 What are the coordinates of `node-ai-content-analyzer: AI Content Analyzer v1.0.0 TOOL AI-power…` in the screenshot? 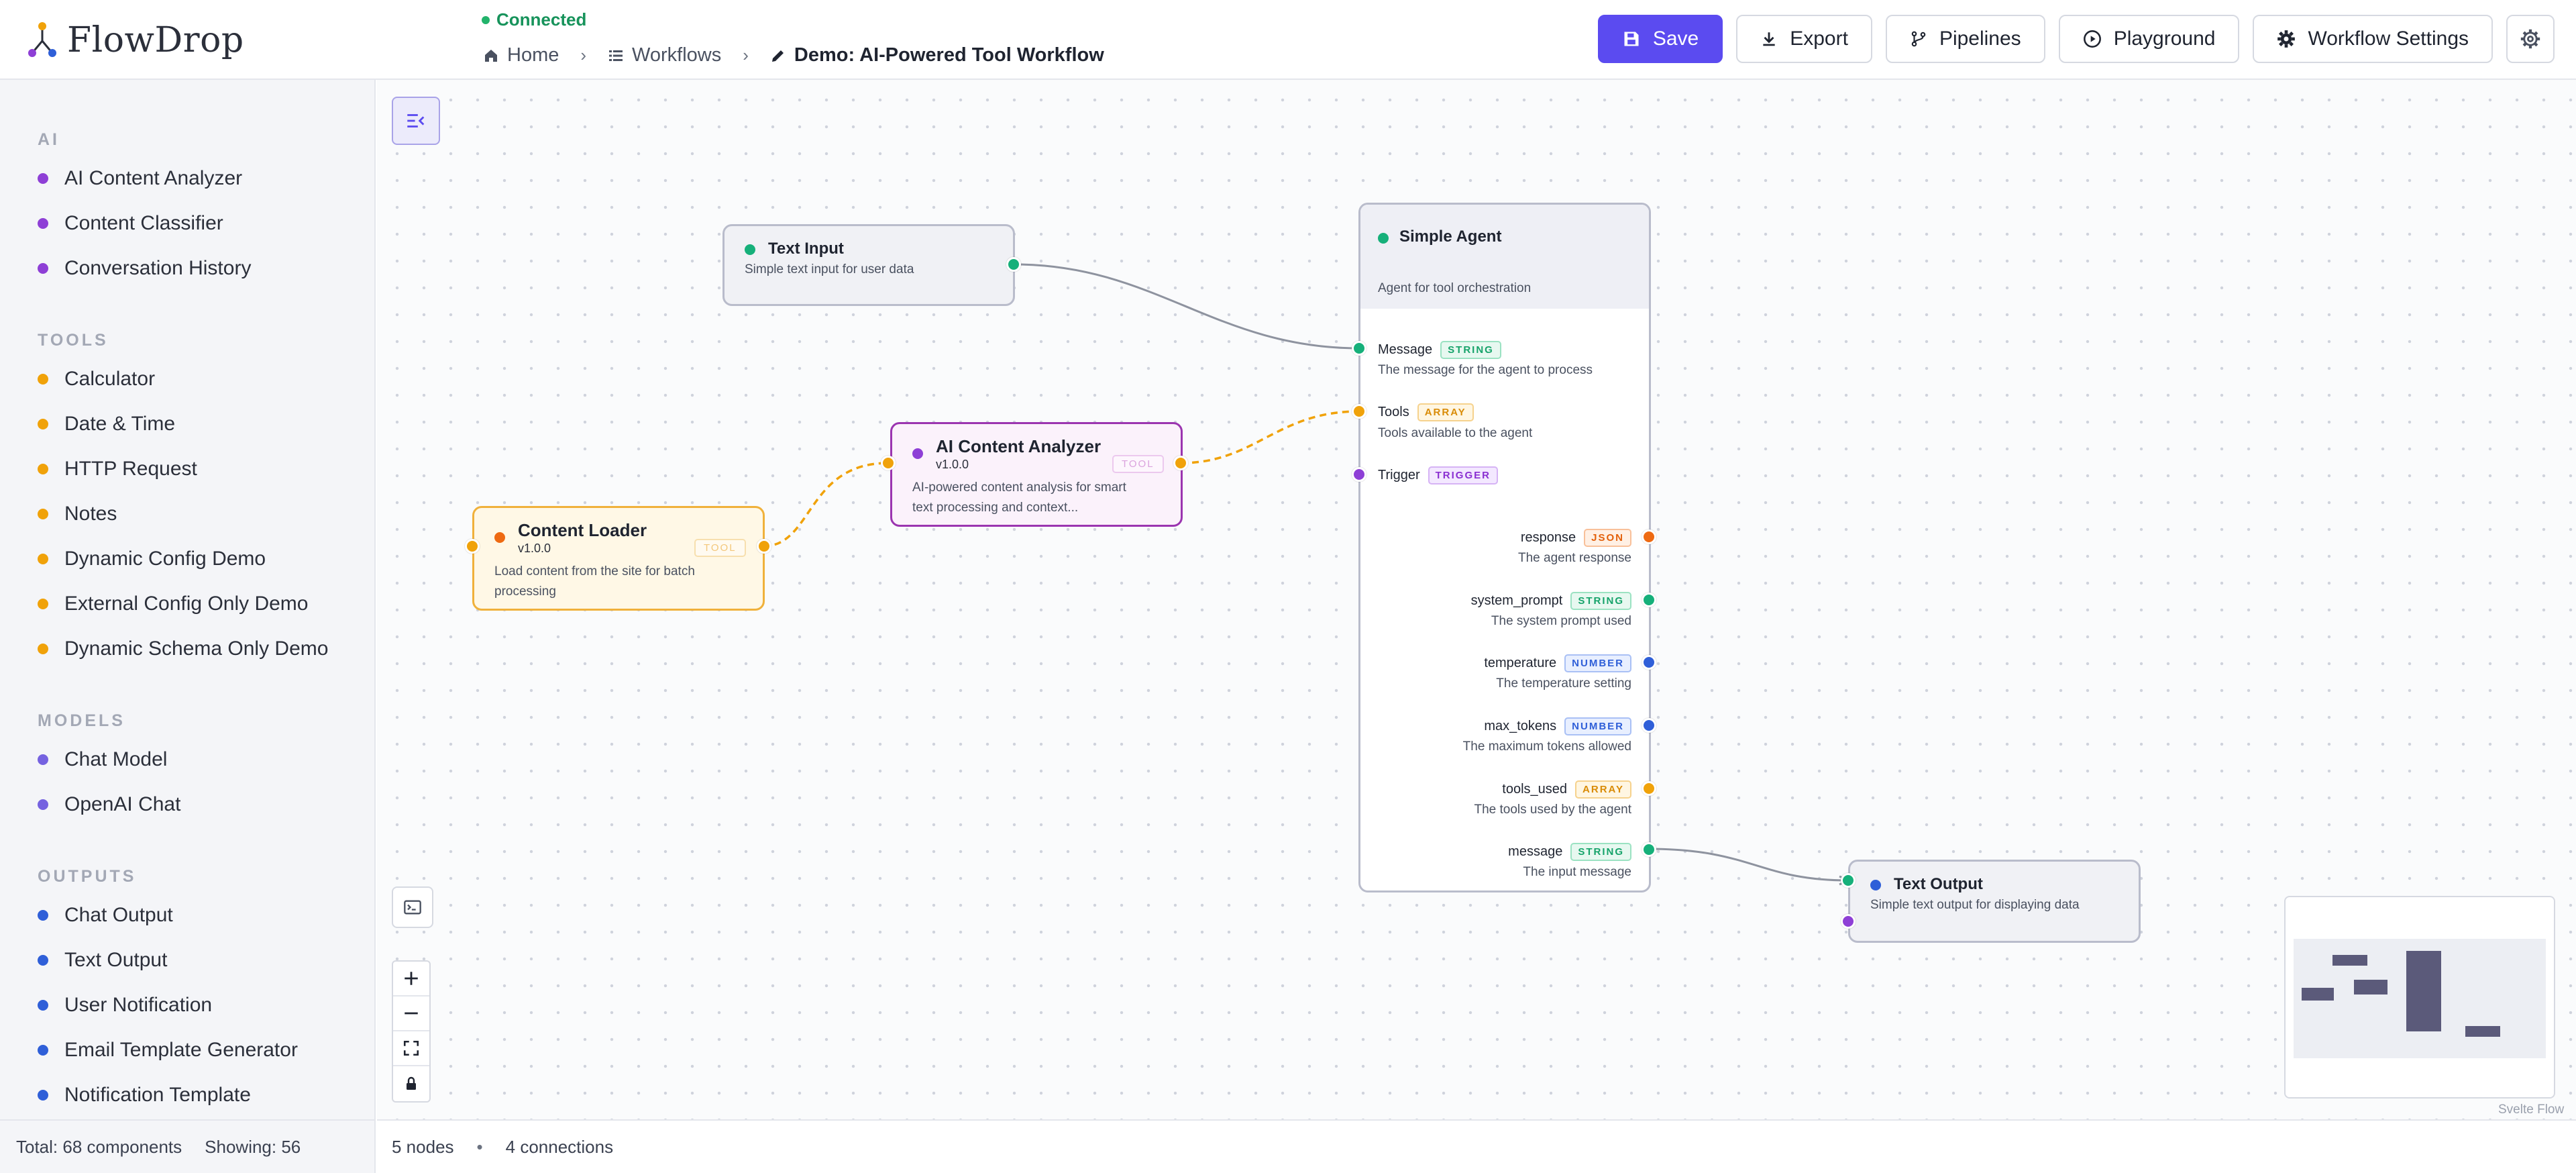 It's located at (1036, 474).